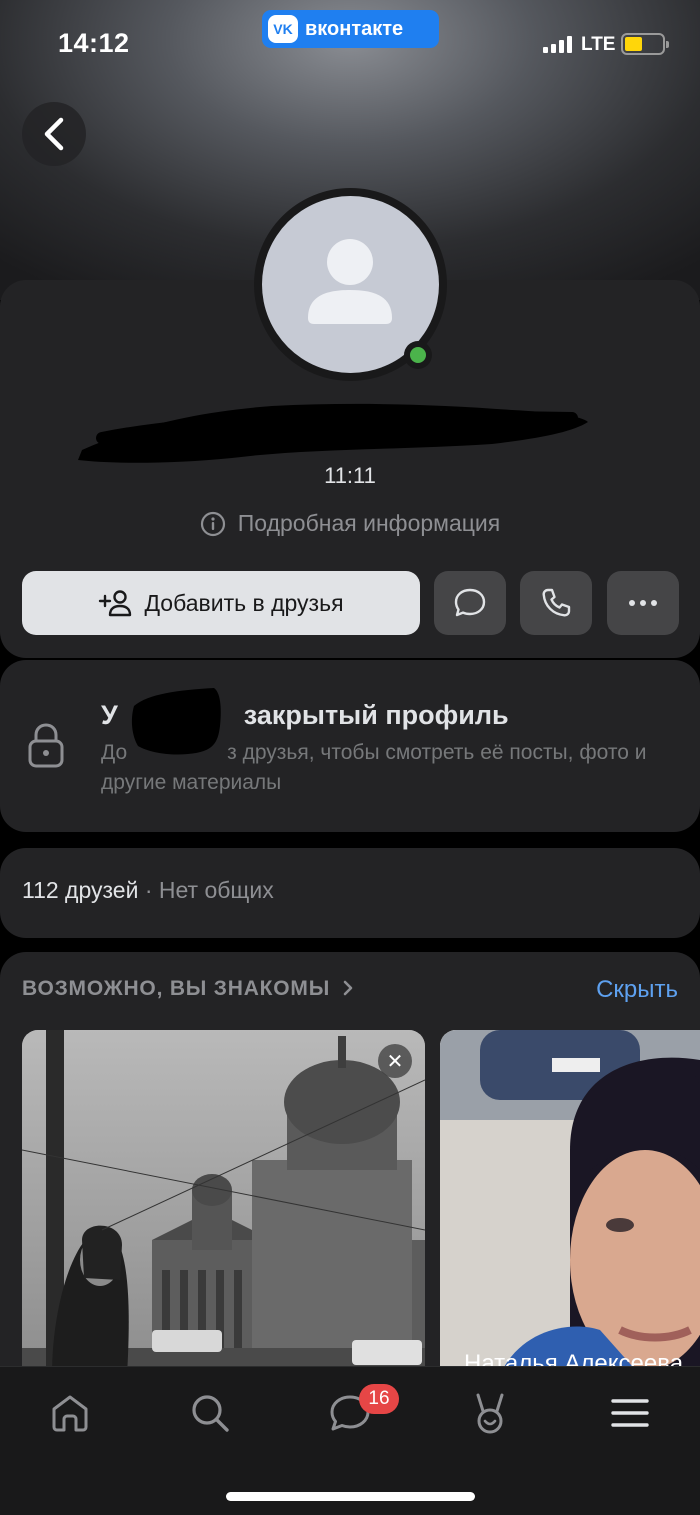 The image size is (700, 1515). Describe the element at coordinates (354, 28) in the screenshot. I see `vk-app-badge-label: вконтакте` at that location.